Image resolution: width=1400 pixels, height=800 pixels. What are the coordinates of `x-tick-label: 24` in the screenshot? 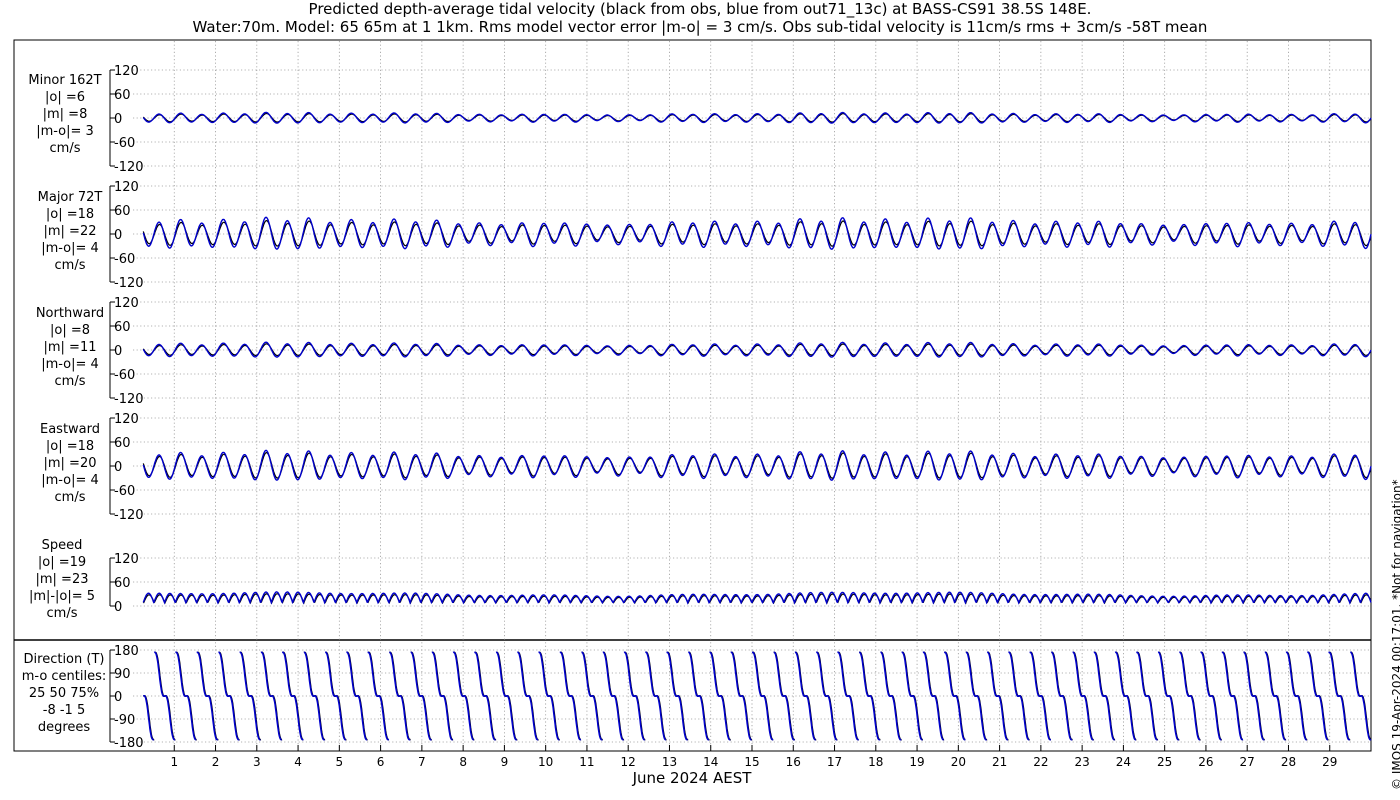 It's located at (1123, 762).